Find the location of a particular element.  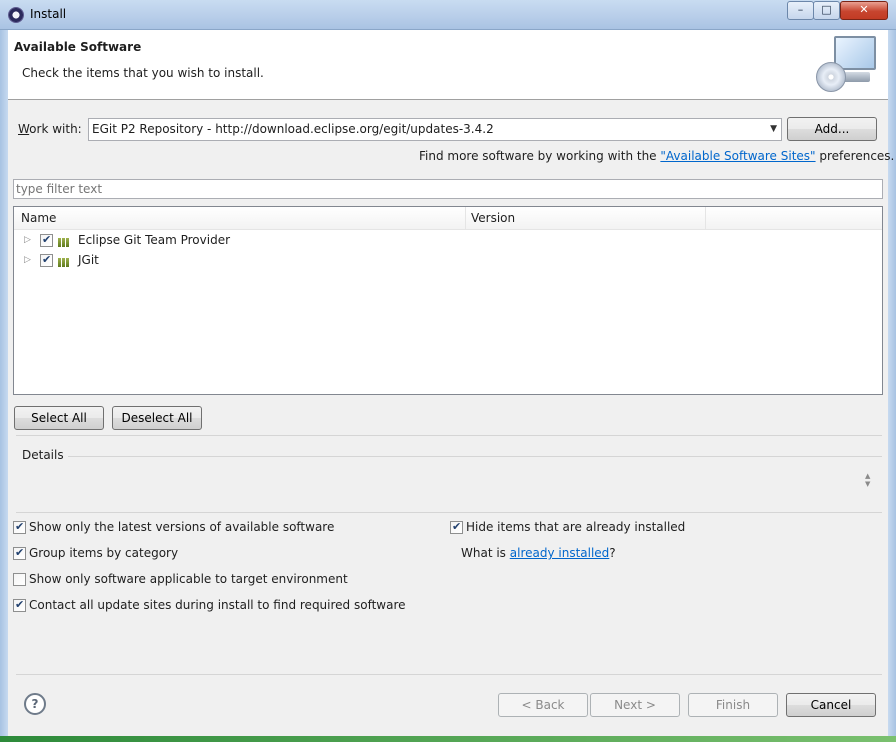

finish-button: Finish is located at coordinates (733, 705).